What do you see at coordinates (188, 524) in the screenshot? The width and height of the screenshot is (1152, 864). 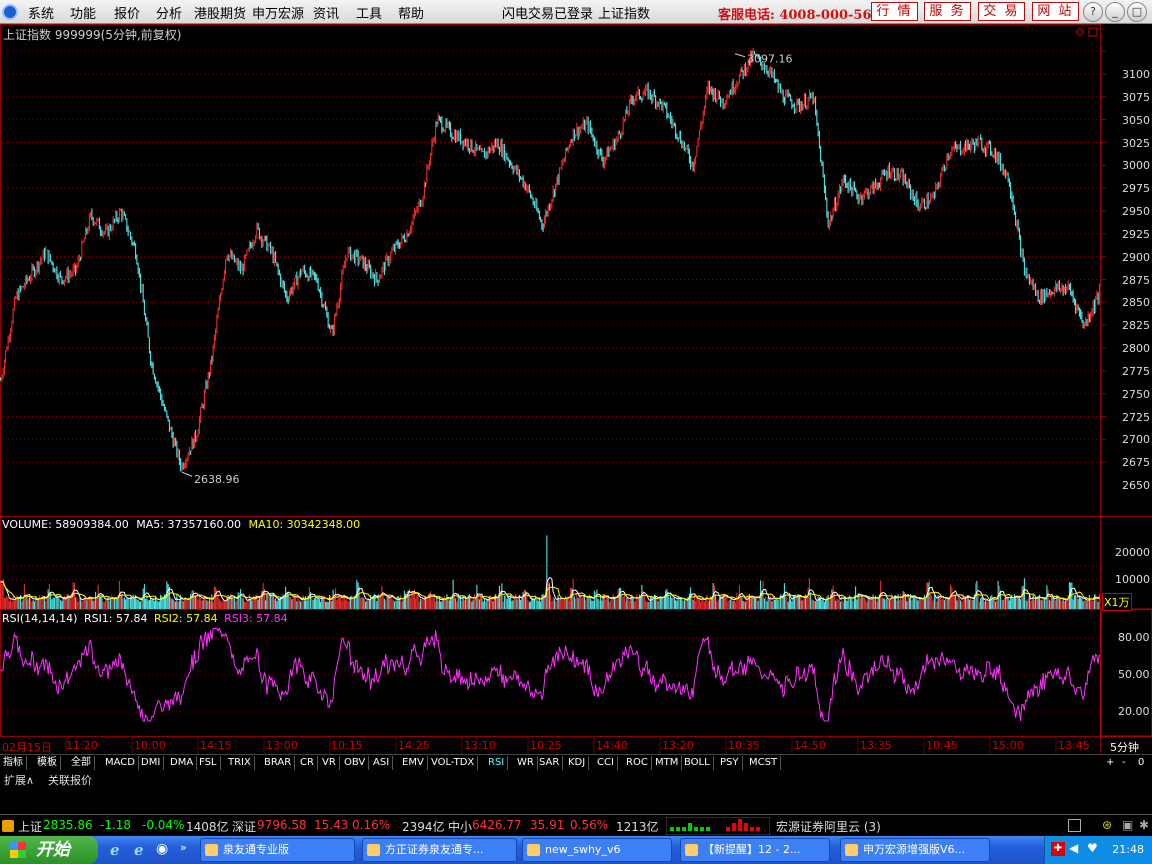 I see `ma5-value: MA5: 37357160.00` at bounding box center [188, 524].